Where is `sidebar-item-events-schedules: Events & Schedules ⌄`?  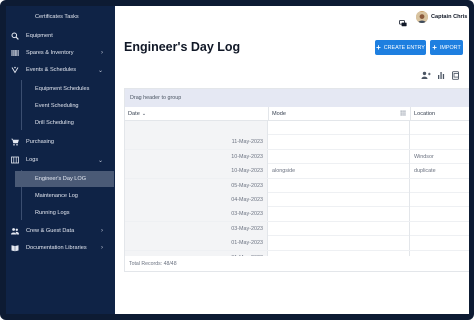
sidebar-item-events-schedules: Events & Schedules ⌄ is located at coordinates (60, 70).